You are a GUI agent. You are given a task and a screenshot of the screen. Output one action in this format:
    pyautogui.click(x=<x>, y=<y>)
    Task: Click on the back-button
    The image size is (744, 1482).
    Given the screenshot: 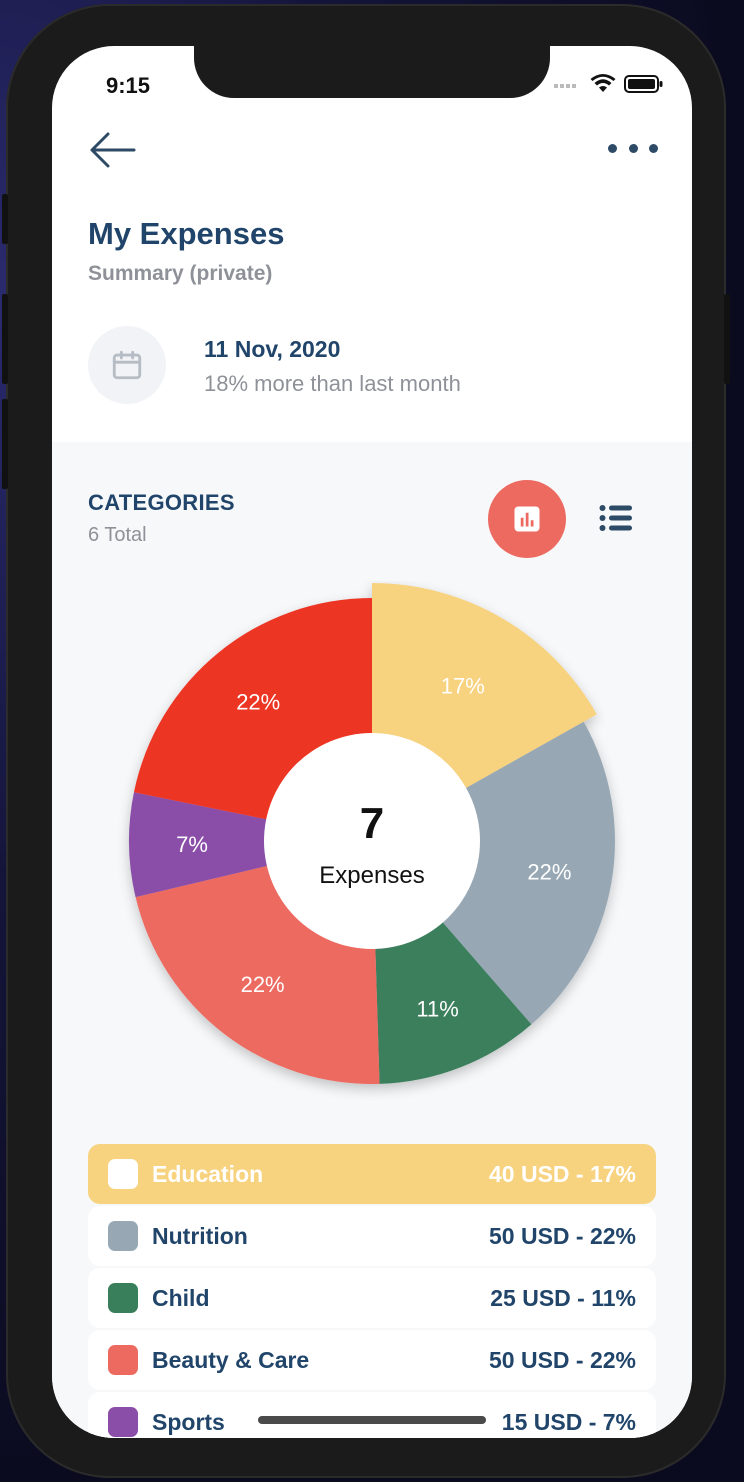 What is the action you would take?
    pyautogui.click(x=112, y=150)
    